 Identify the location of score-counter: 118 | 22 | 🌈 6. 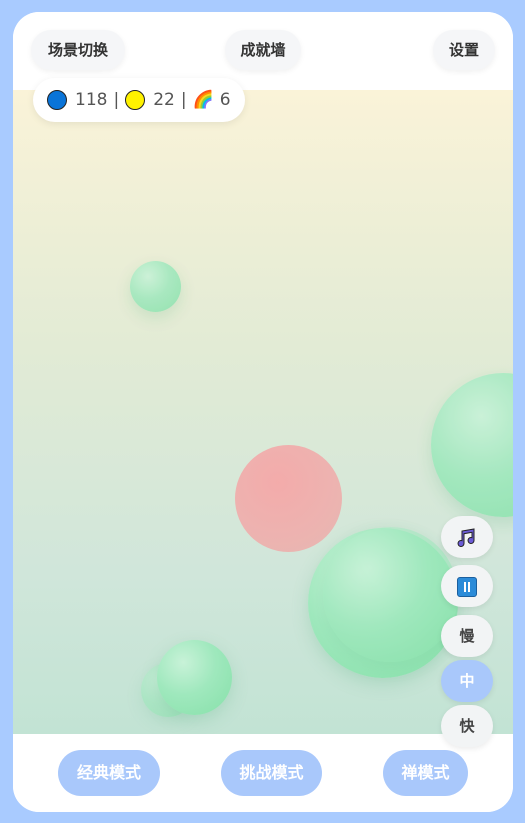
(139, 100).